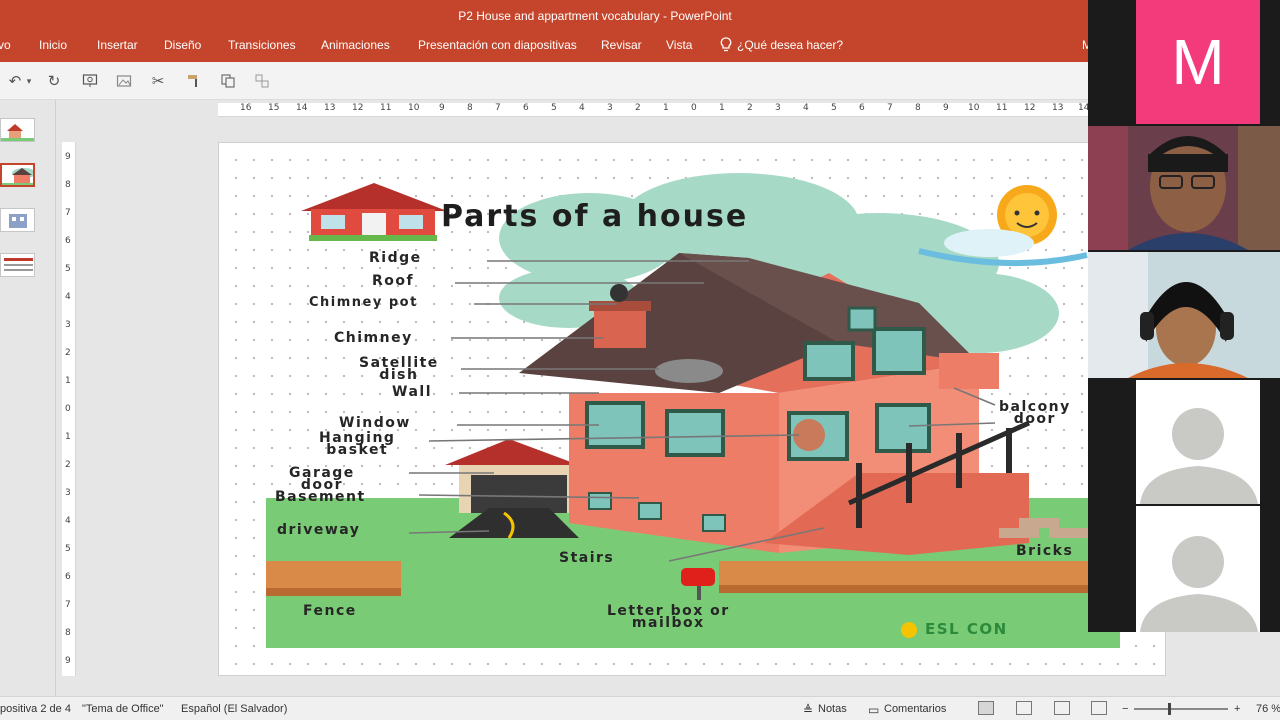  What do you see at coordinates (915, 709) in the screenshot?
I see `comments-button: Comentarios` at bounding box center [915, 709].